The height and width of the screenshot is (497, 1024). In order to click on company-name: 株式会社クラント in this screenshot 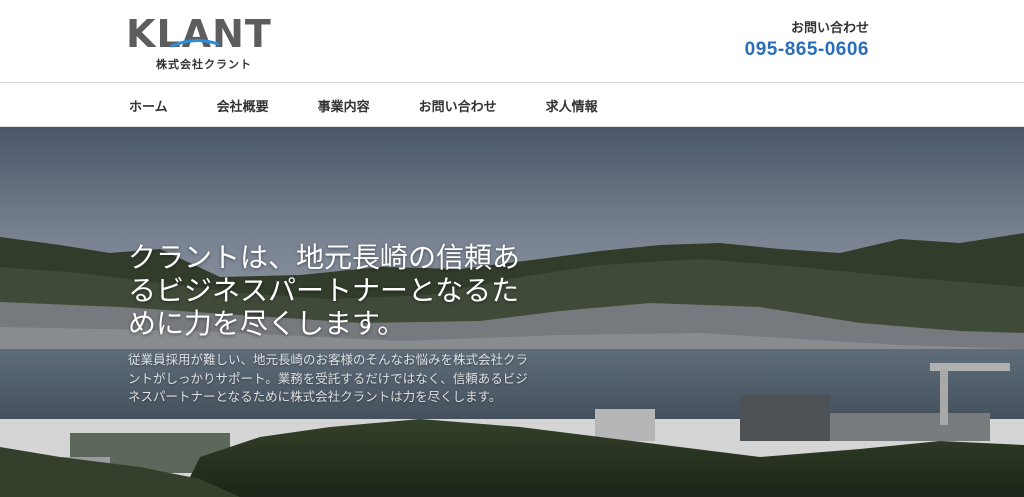, I will do `click(204, 64)`.